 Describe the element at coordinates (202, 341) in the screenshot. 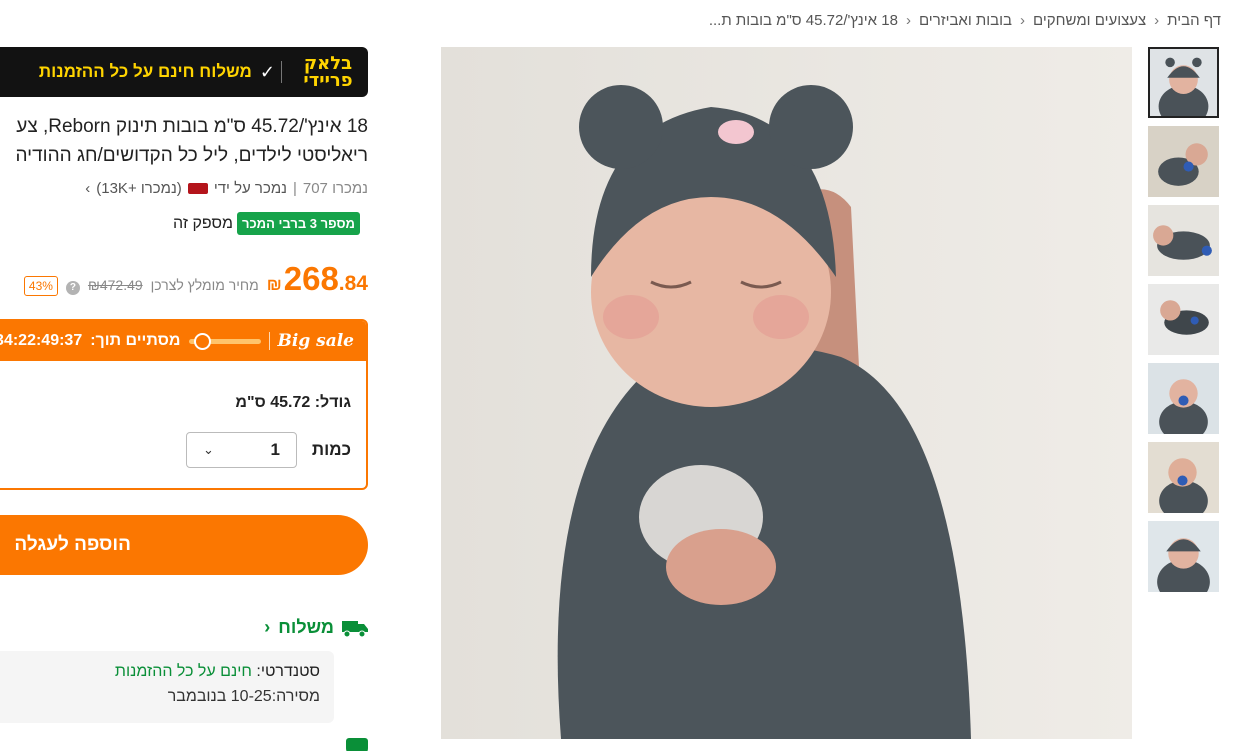

I see `clock-icon` at that location.